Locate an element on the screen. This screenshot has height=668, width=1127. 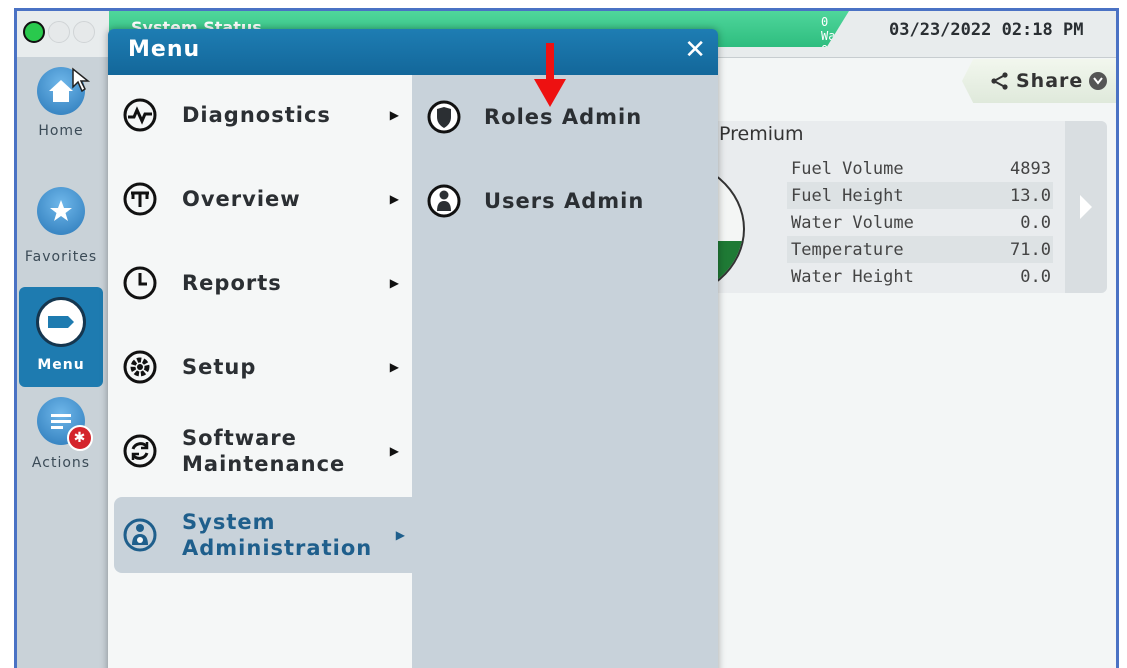
warning-alarm-counts: 0 Warning(s) 0 Alarm(s) is located at coordinates (857, 36).